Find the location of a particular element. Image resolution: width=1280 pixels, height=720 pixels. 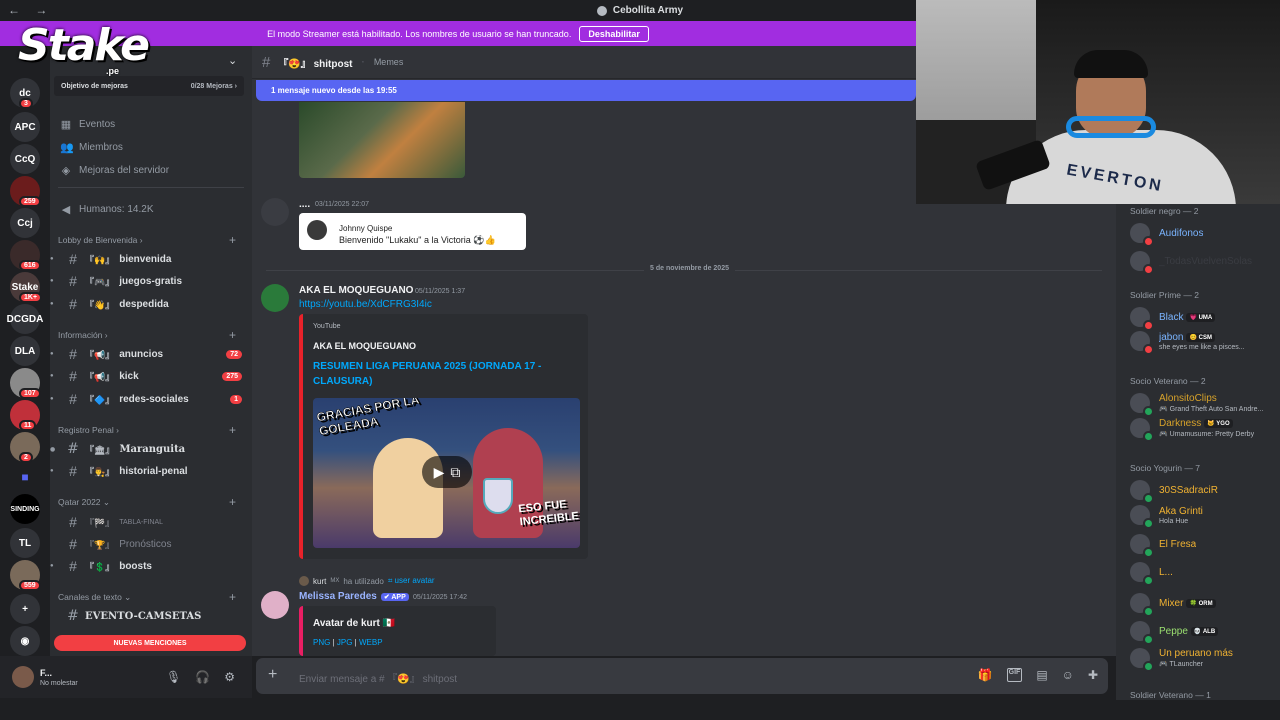

server-icon: dc 3 is located at coordinates (25, 93).